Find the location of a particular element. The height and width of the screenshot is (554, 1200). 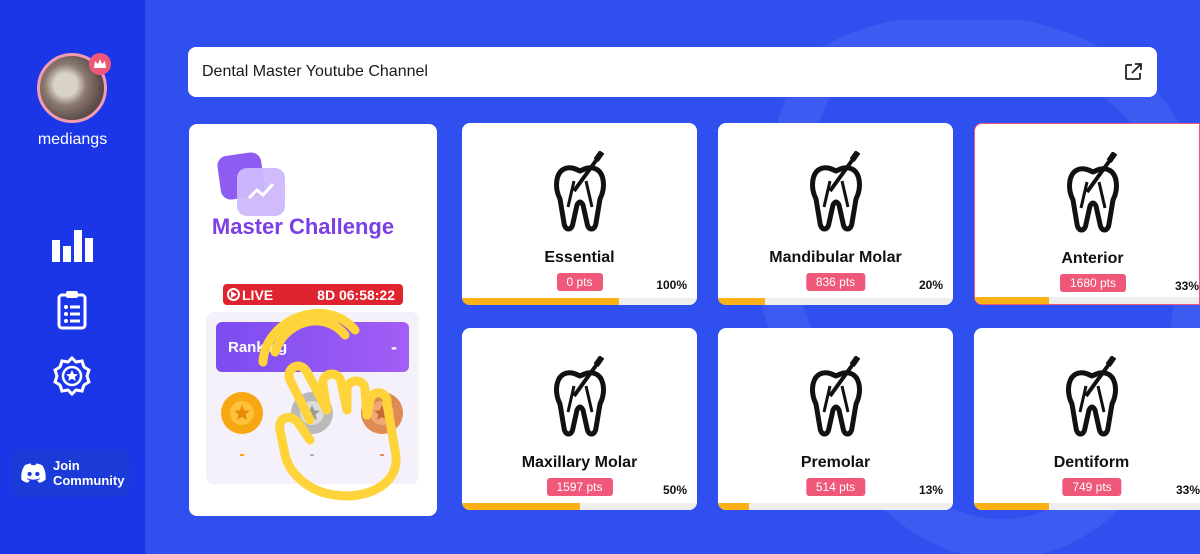

progress-percent: 20% is located at coordinates (930, 285).